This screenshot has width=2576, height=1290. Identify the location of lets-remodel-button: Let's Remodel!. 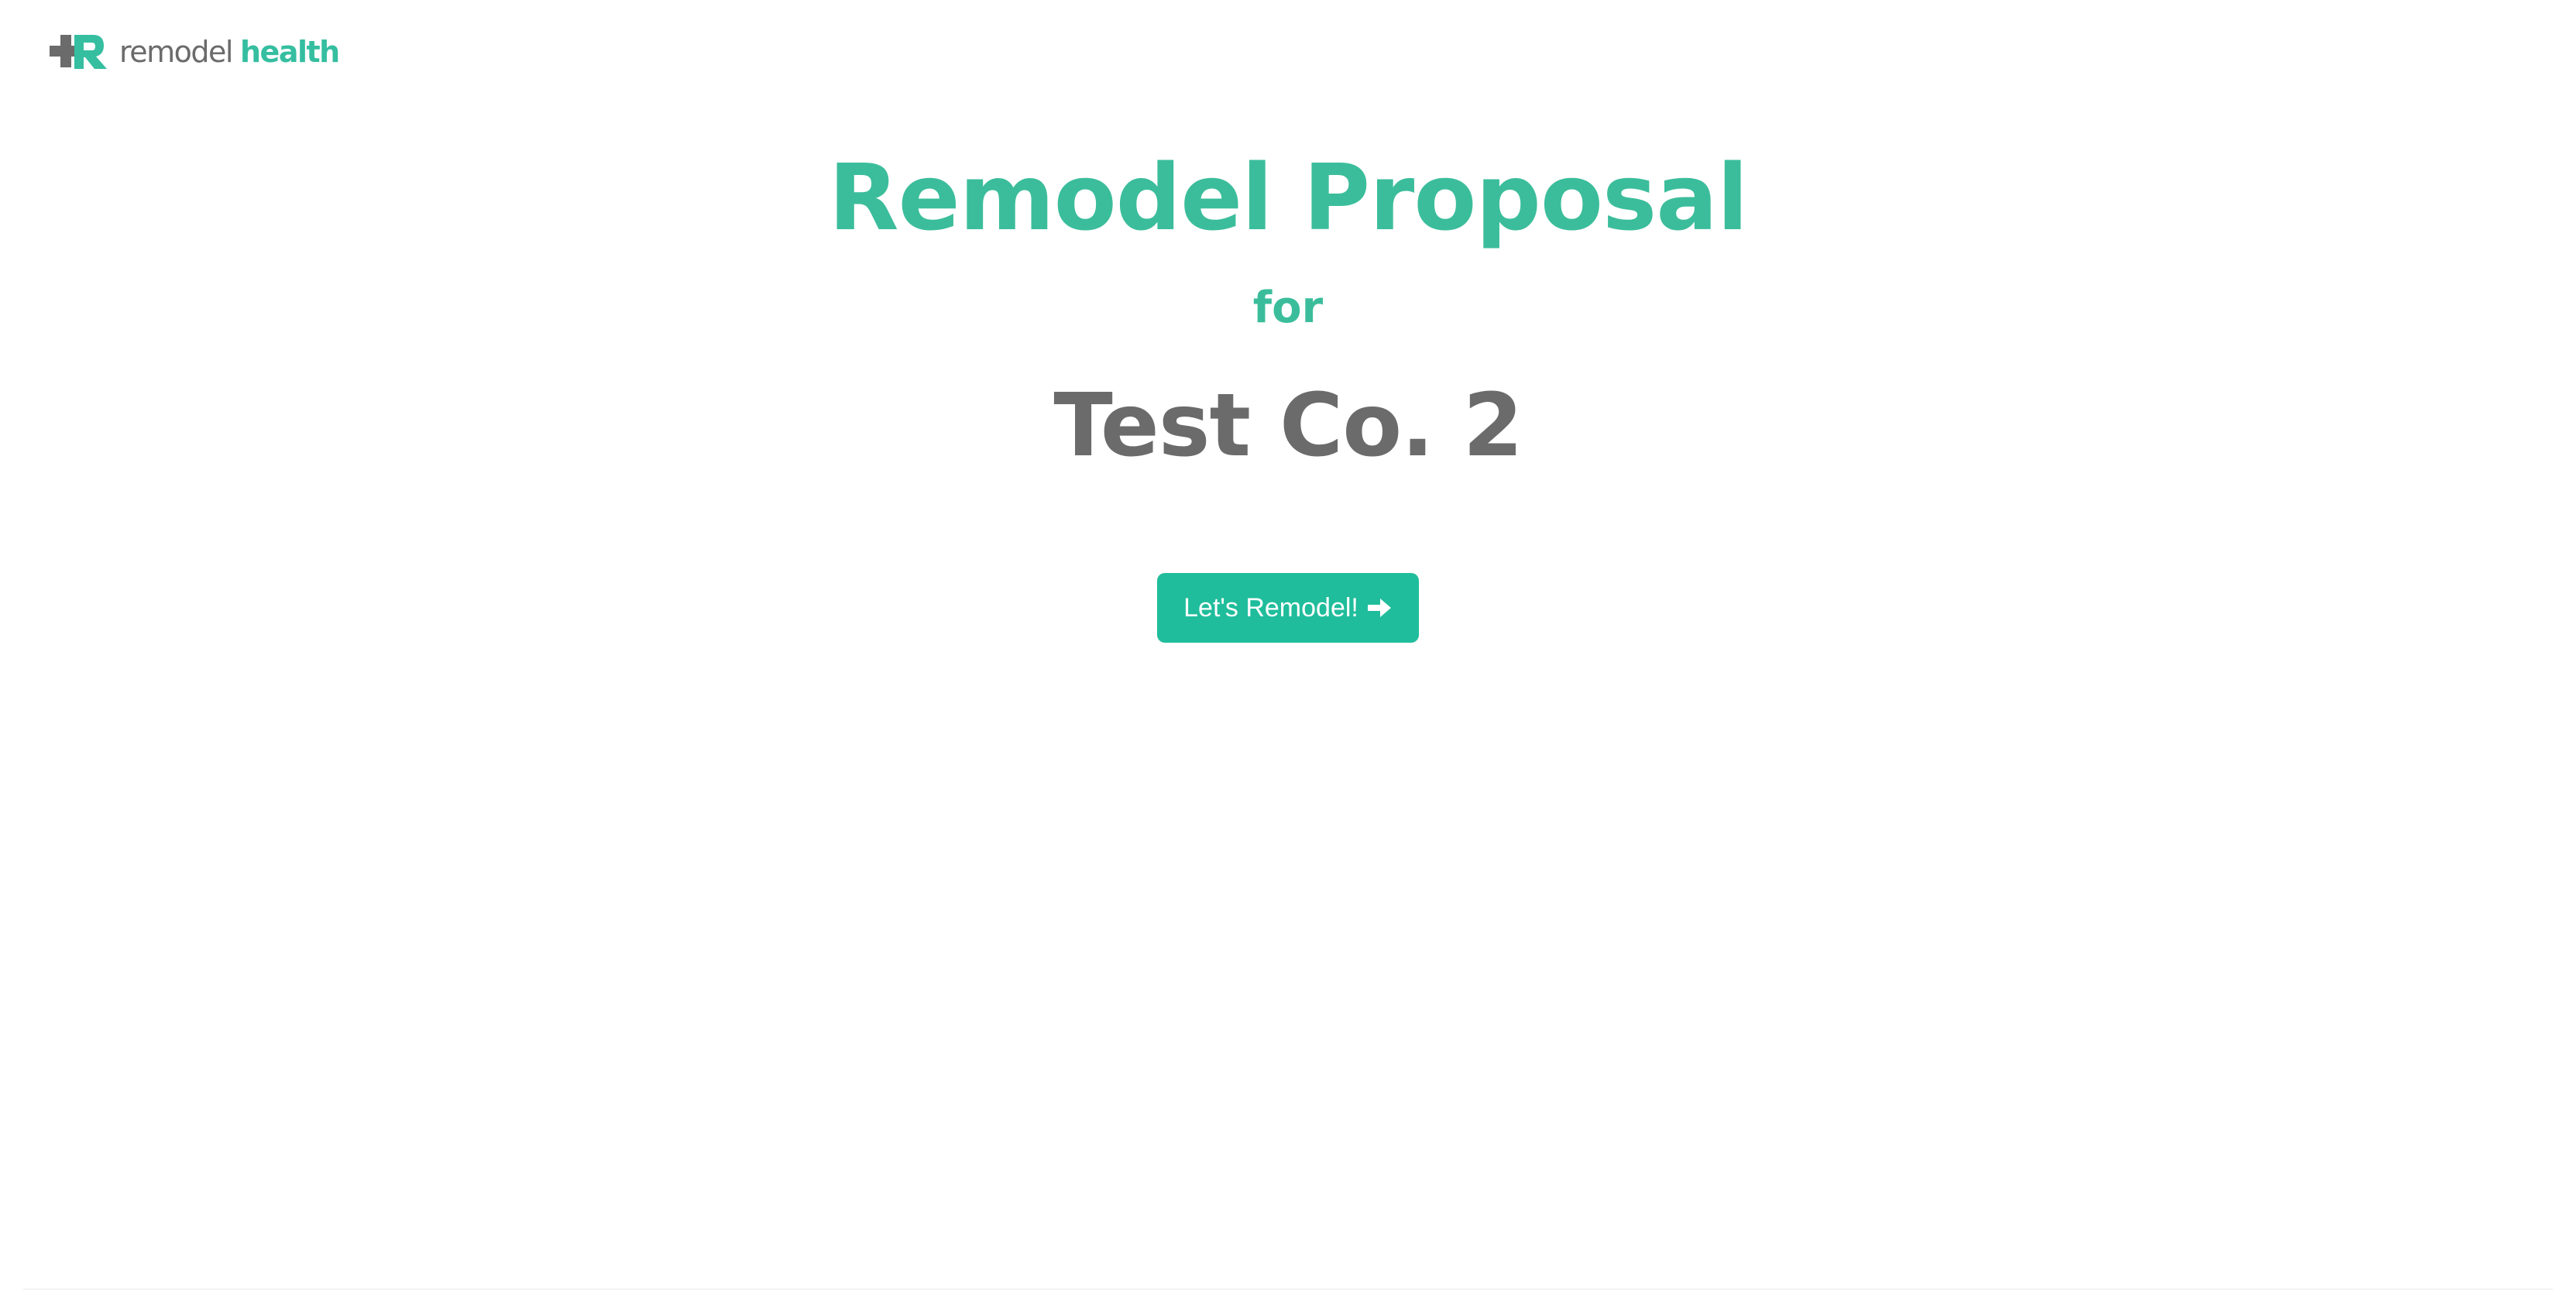
(1288, 608).